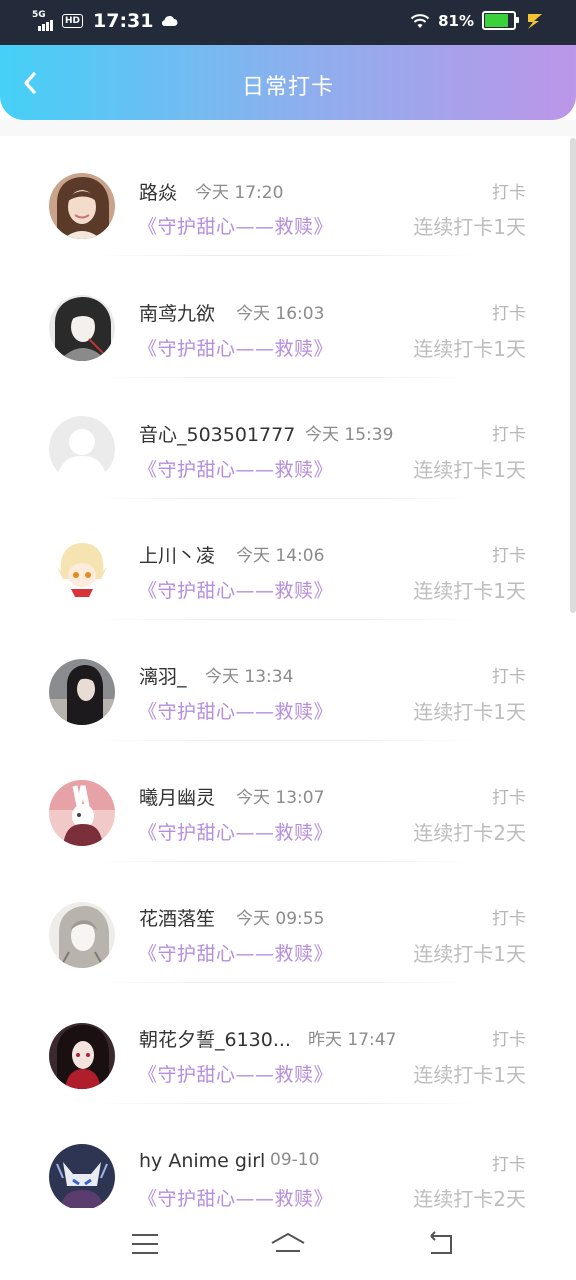 The height and width of the screenshot is (1280, 576). I want to click on checkin-time: 今天 15:39, so click(349, 435).